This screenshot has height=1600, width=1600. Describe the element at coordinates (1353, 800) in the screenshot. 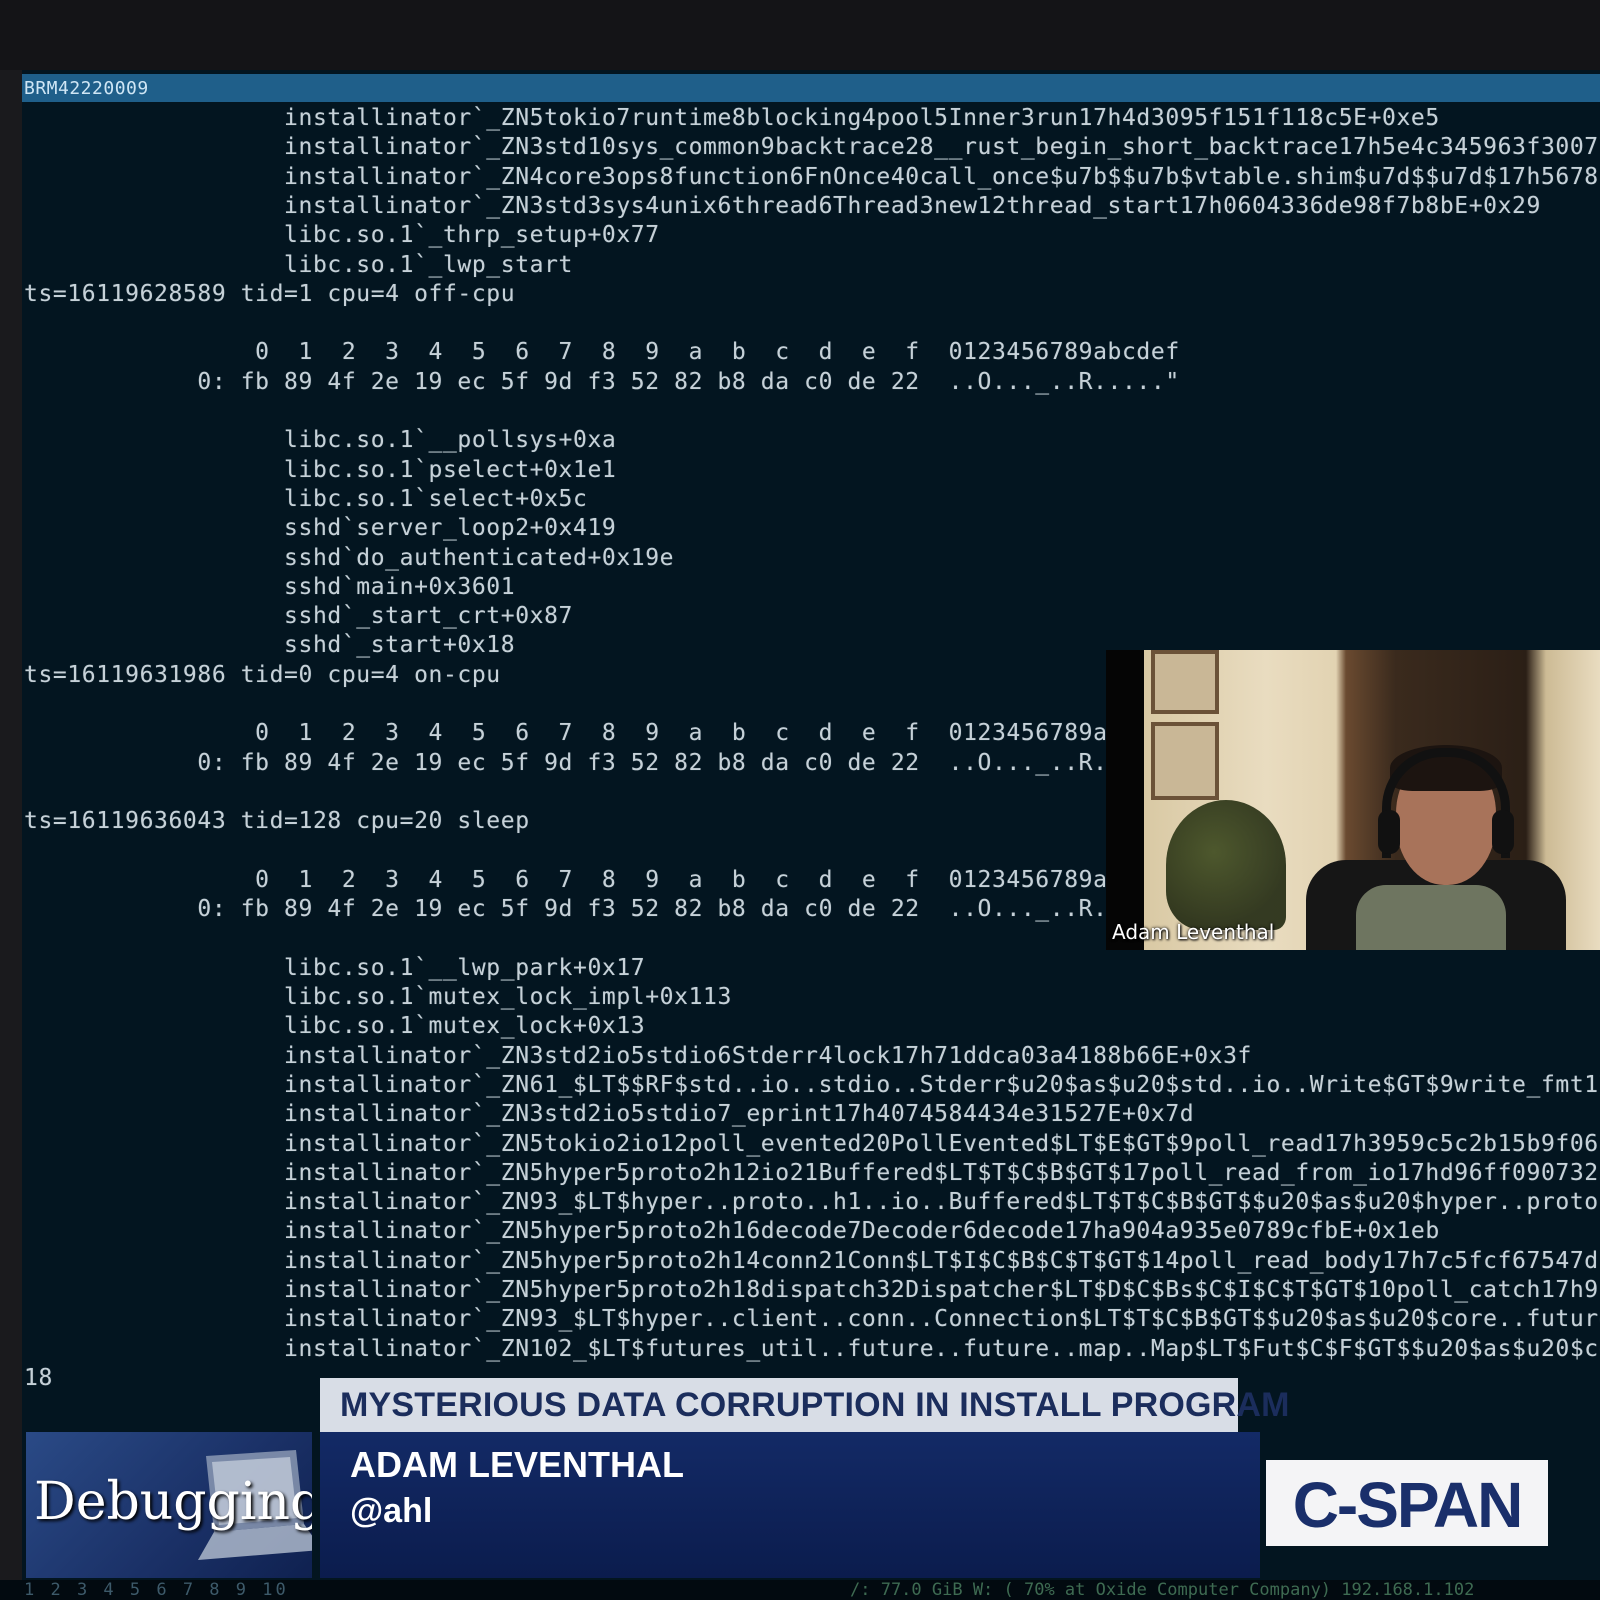

I see `video-feed: Adam Leventhal` at that location.